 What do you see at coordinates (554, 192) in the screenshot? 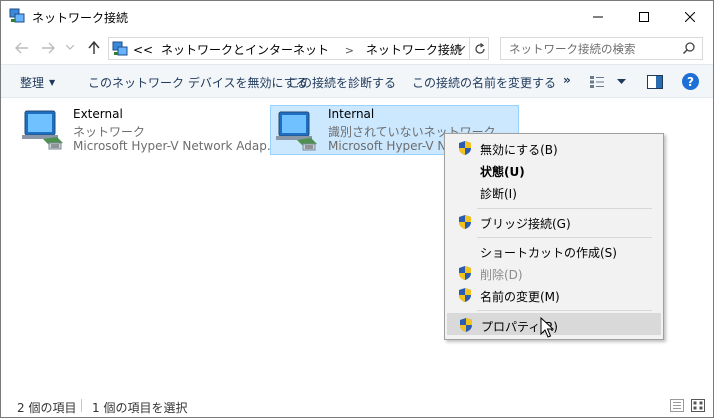
I see `menu-item-diagnose: 診断(I)` at bounding box center [554, 192].